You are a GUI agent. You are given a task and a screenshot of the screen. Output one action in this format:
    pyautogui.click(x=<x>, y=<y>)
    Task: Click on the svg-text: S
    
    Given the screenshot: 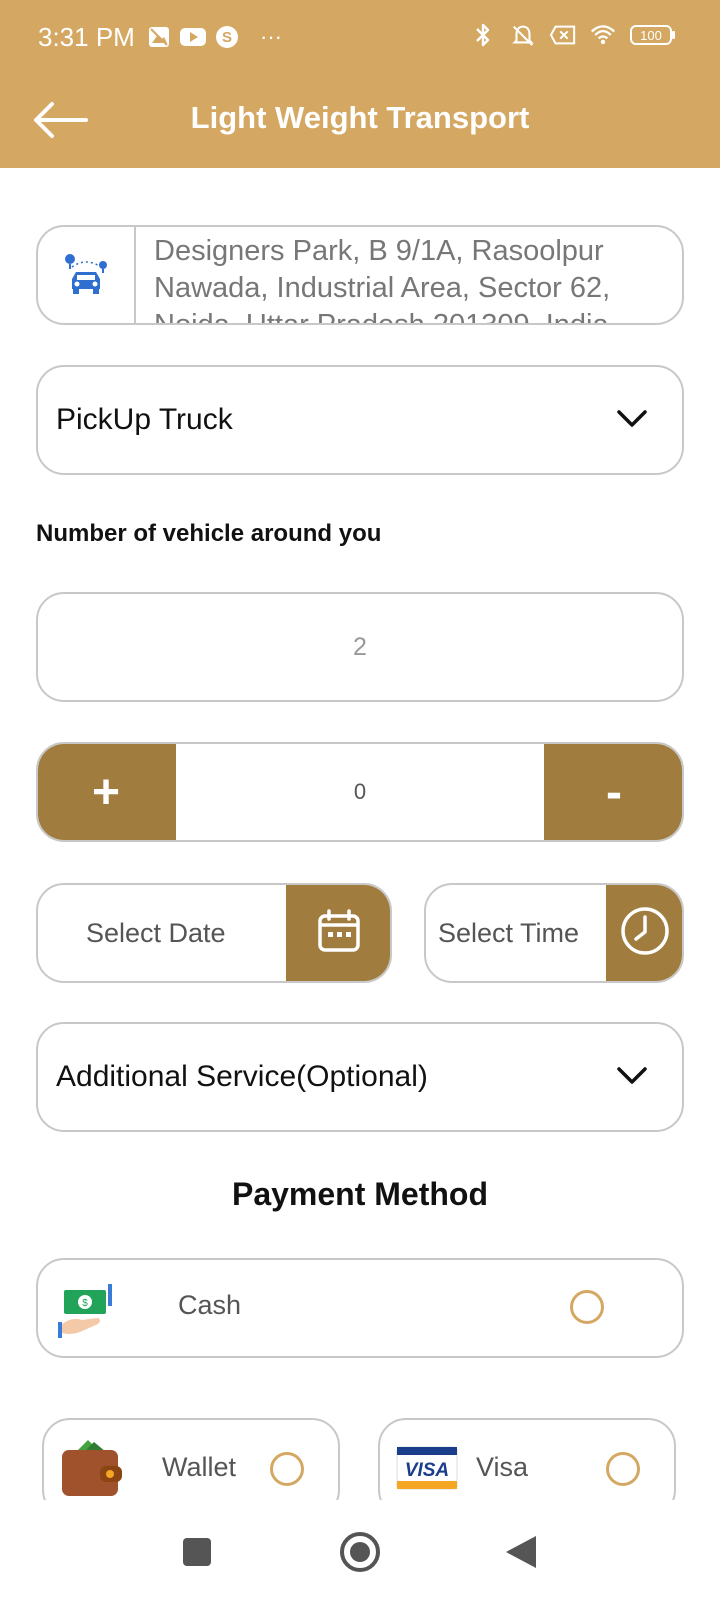 What is the action you would take?
    pyautogui.click(x=227, y=37)
    